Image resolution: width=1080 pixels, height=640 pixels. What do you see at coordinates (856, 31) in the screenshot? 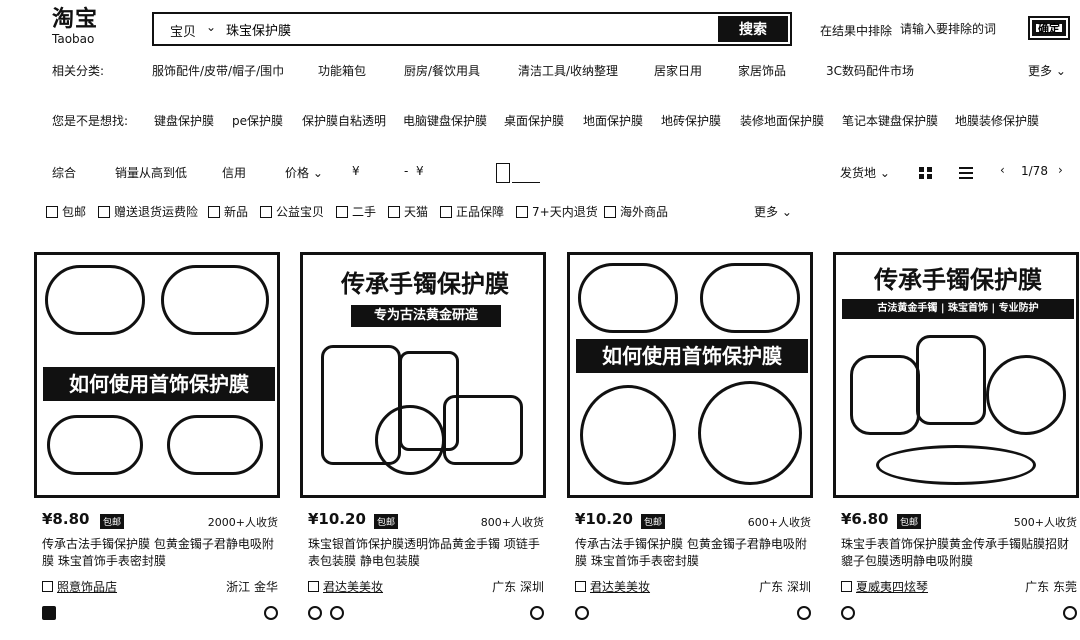
I see `exclude-label: 在结果中排除` at bounding box center [856, 31].